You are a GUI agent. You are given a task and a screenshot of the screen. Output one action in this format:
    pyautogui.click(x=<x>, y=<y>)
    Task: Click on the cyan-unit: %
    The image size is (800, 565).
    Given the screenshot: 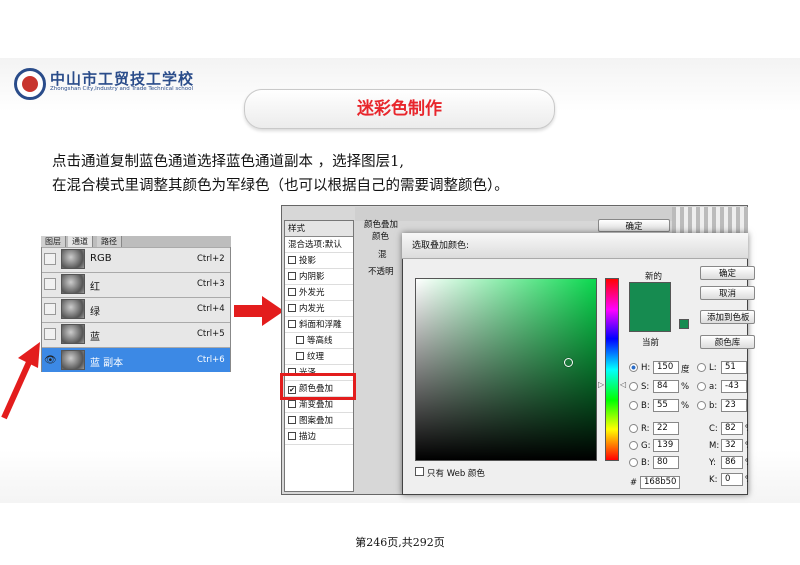 What is the action you would take?
    pyautogui.click(x=746, y=429)
    